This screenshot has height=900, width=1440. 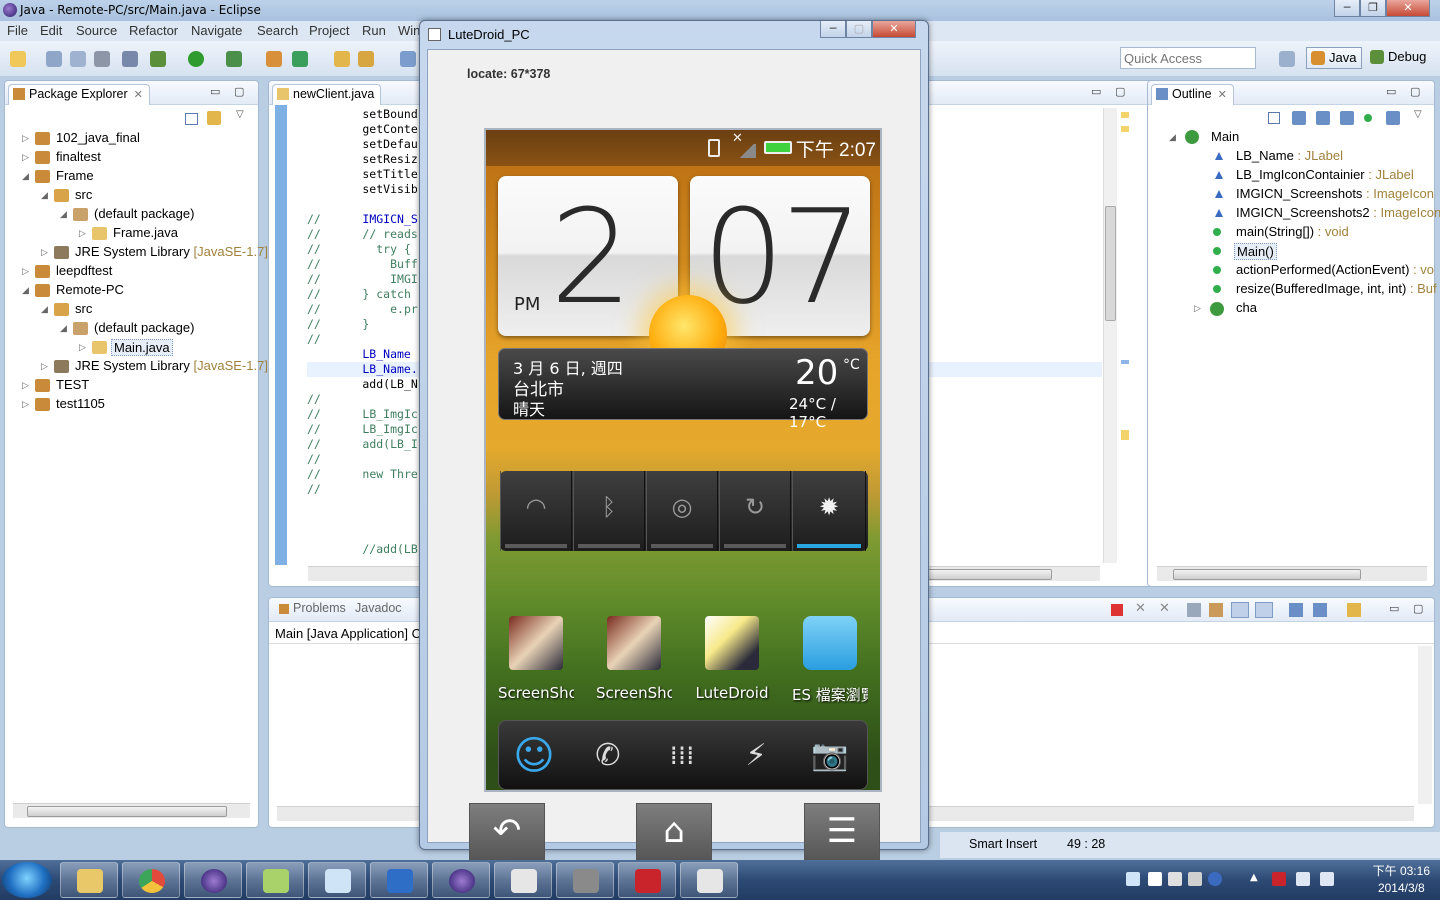 What do you see at coordinates (1240, 610) in the screenshot?
I see `show-on-stdout-icon` at bounding box center [1240, 610].